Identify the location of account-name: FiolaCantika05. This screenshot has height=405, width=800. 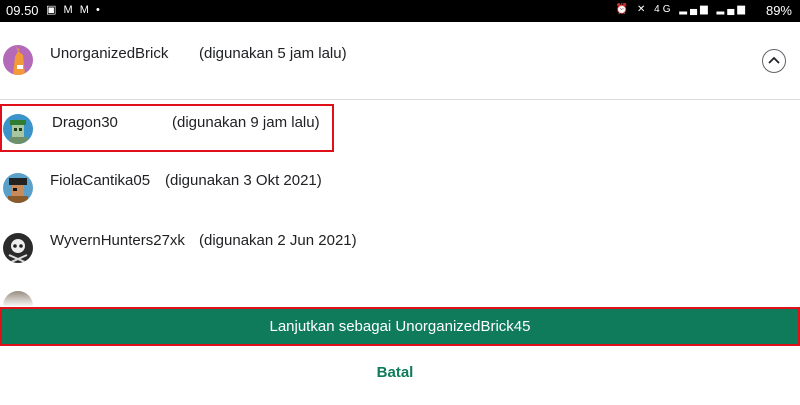
(100, 180).